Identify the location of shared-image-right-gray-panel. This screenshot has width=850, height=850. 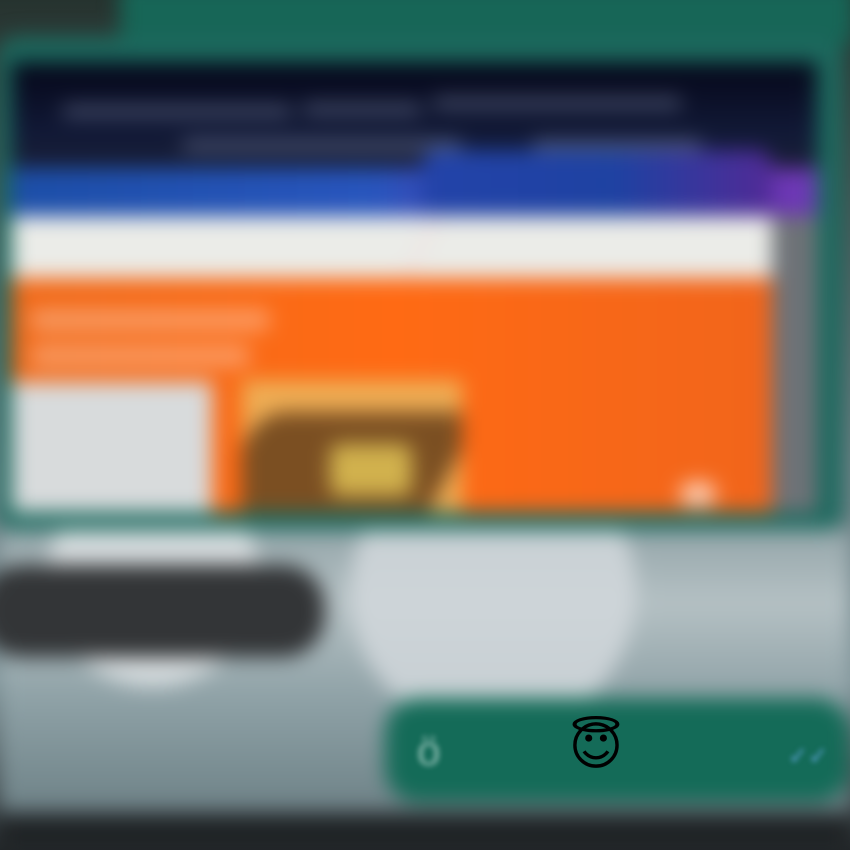
(794, 364).